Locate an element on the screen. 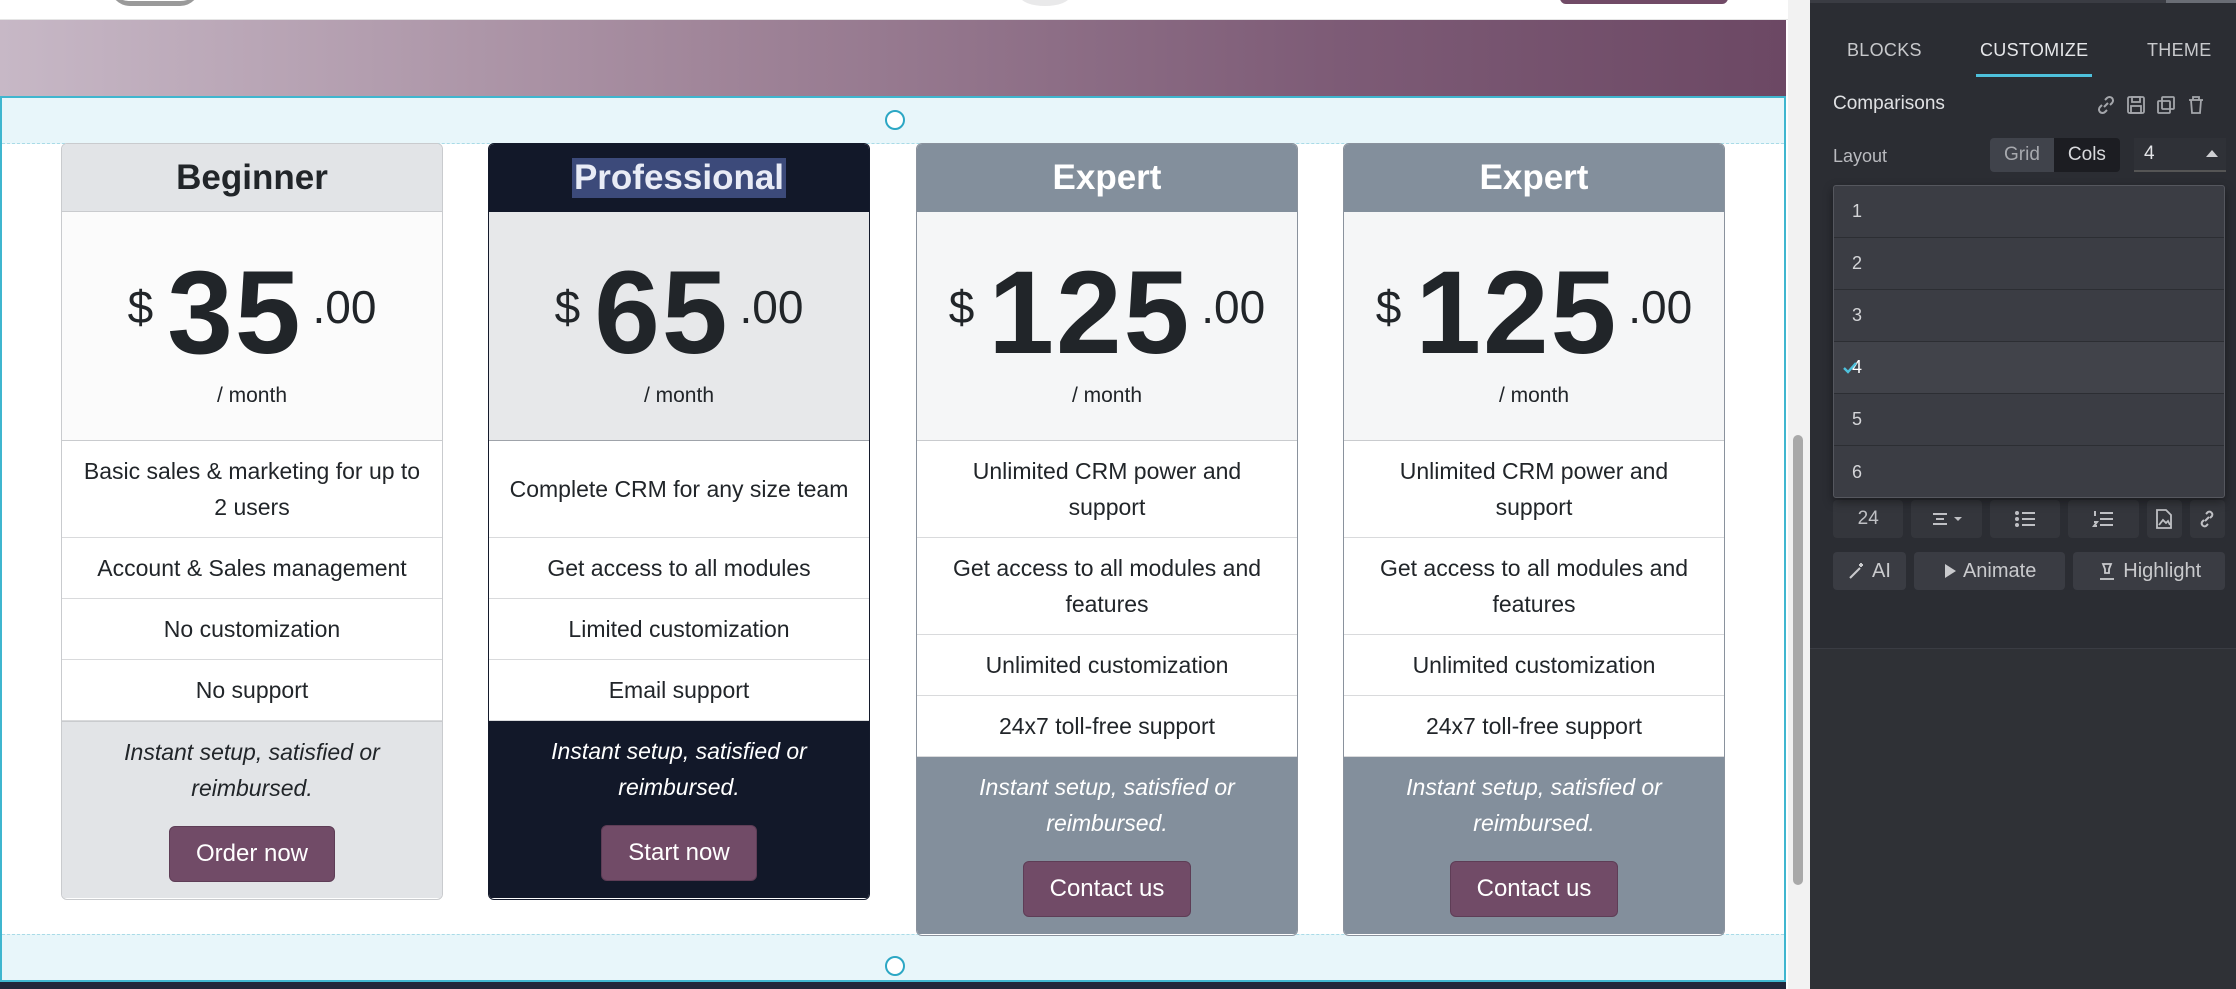  link-button is located at coordinates (2207, 519).